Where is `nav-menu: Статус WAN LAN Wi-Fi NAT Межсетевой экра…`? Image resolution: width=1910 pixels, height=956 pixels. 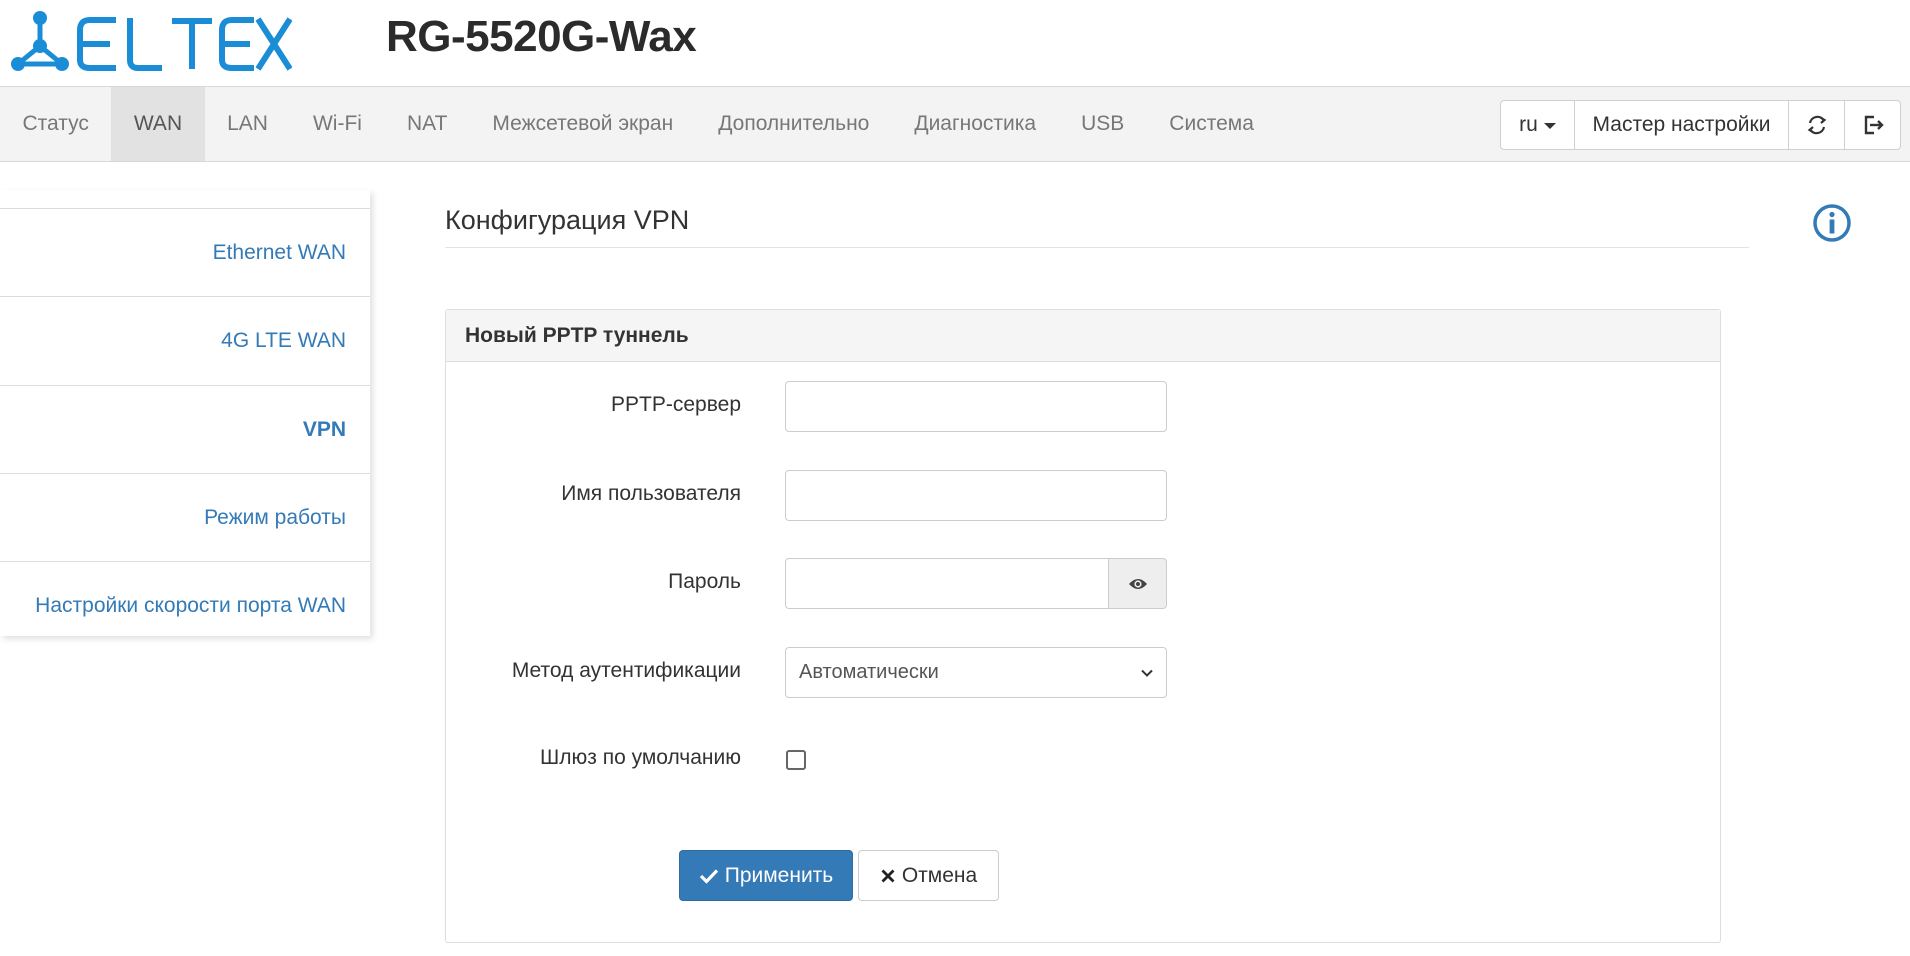 nav-menu: Статус WAN LAN Wi-Fi NAT Межсетевой экра… is located at coordinates (638, 124).